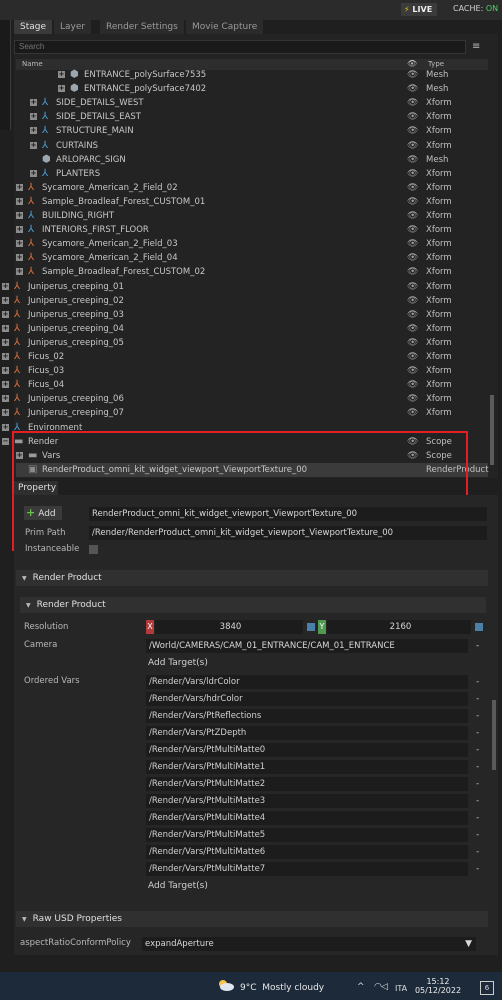 This screenshot has width=502, height=1000. What do you see at coordinates (245, 287) in the screenshot?
I see `tree-row: + ⅄ Juniperus_creeping_01 👁 Xform` at bounding box center [245, 287].